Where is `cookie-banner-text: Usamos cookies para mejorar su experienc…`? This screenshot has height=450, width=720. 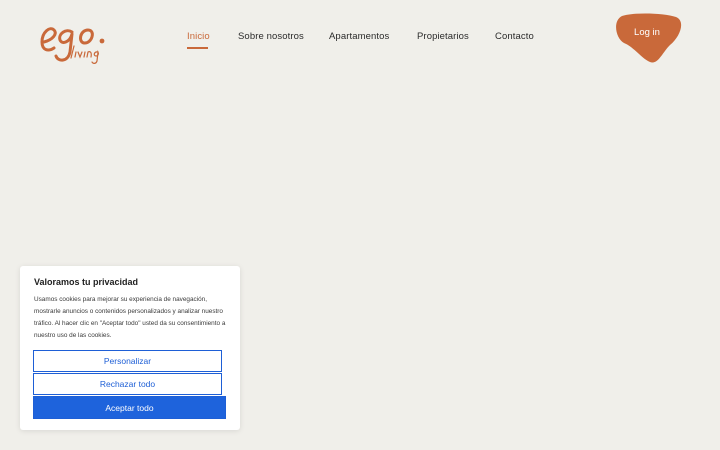 cookie-banner-text: Usamos cookies para mejorar su experienc… is located at coordinates (130, 317).